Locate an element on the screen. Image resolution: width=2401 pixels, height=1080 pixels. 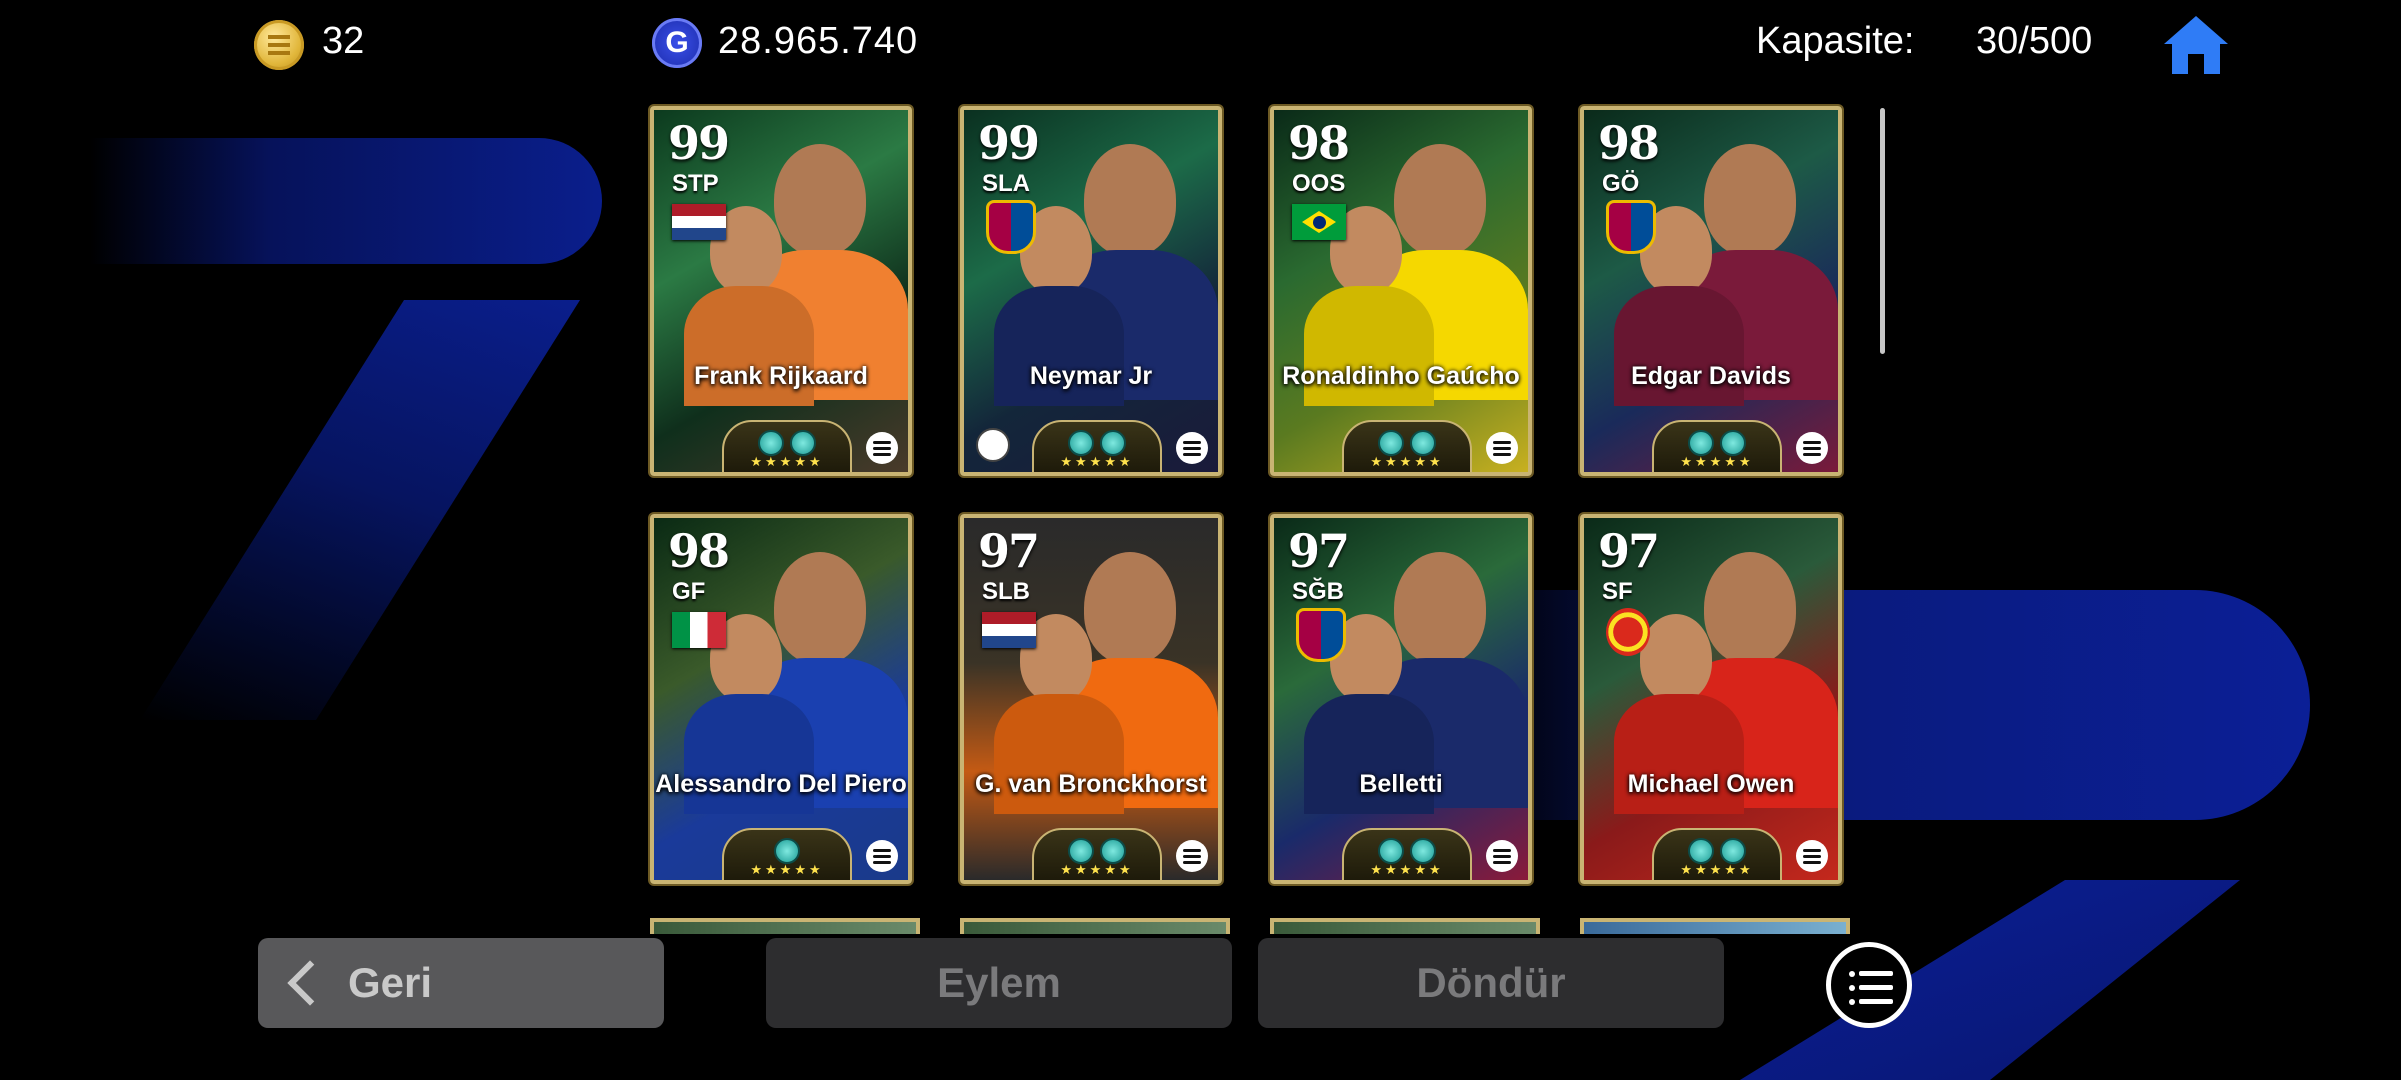
player-position: SĞB is located at coordinates (1318, 591).